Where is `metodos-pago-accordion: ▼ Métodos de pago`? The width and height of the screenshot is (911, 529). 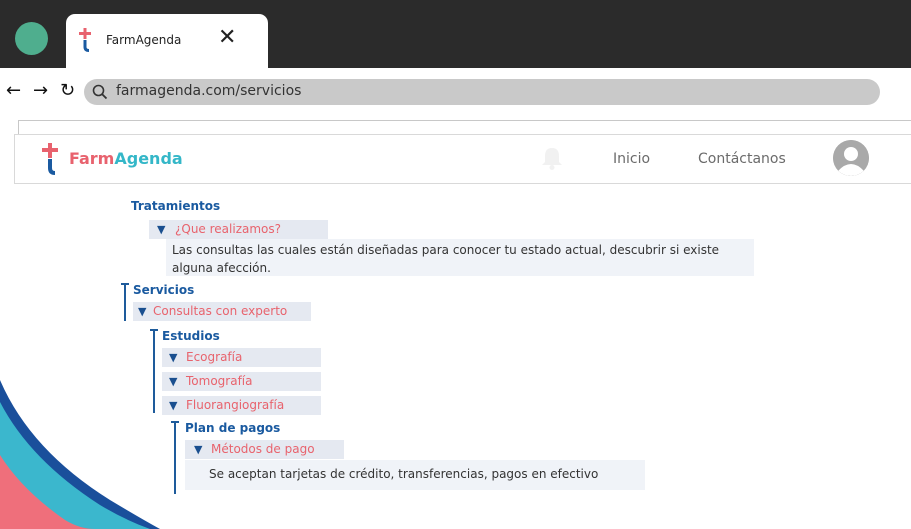 metodos-pago-accordion: ▼ Métodos de pago is located at coordinates (264, 449).